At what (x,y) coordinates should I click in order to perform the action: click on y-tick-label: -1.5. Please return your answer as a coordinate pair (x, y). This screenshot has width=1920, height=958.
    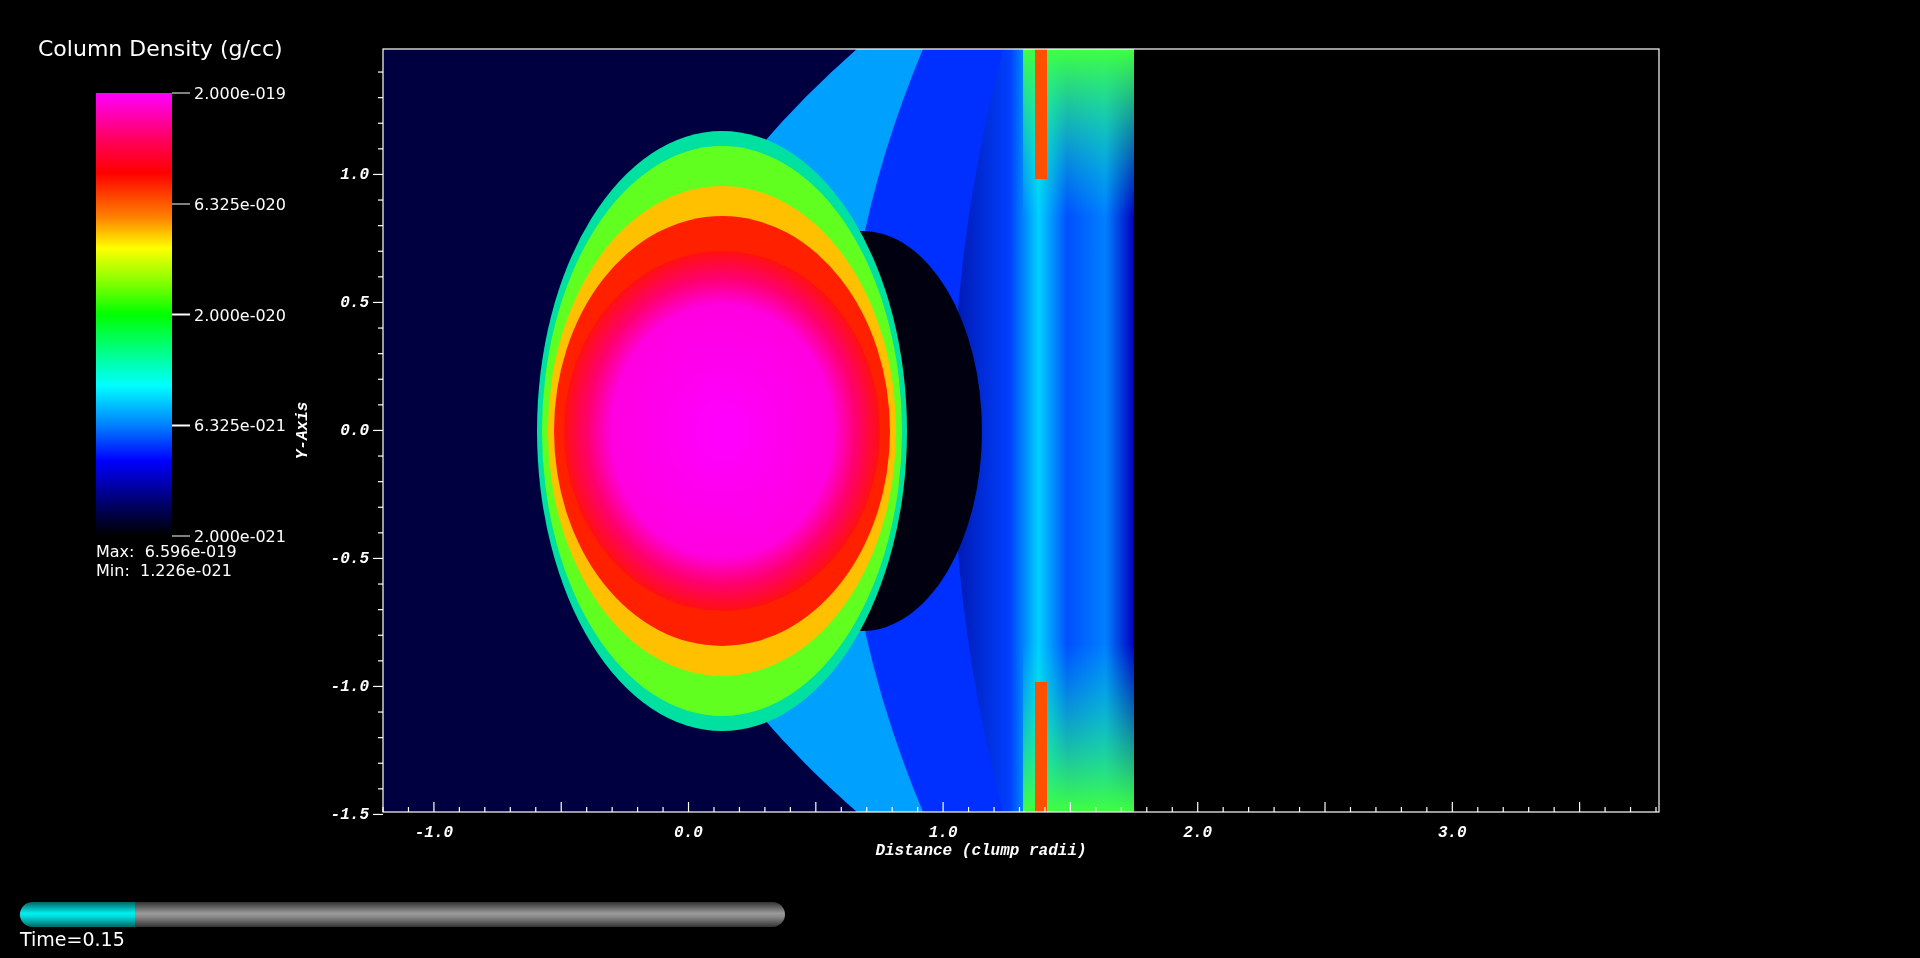
    Looking at the image, I should click on (349, 815).